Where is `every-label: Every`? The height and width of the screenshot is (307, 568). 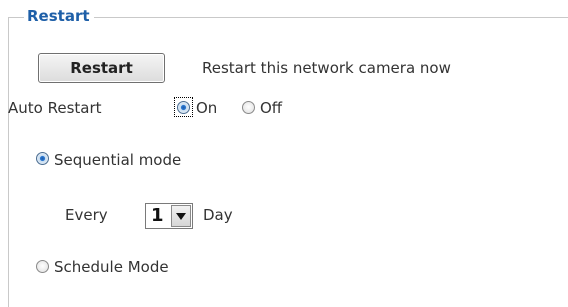
every-label: Every is located at coordinates (86, 215).